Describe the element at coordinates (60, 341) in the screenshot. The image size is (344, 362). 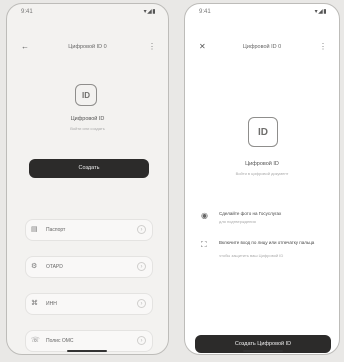
I see `method-label: Полис ОМС` at that location.